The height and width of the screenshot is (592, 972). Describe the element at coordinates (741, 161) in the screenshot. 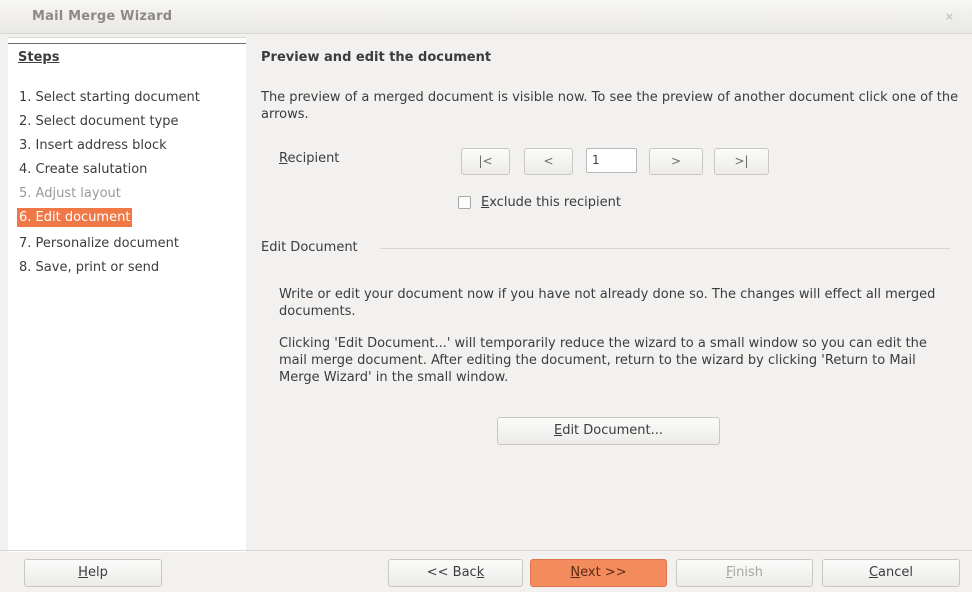

I see `last-recipient-button: >|` at that location.